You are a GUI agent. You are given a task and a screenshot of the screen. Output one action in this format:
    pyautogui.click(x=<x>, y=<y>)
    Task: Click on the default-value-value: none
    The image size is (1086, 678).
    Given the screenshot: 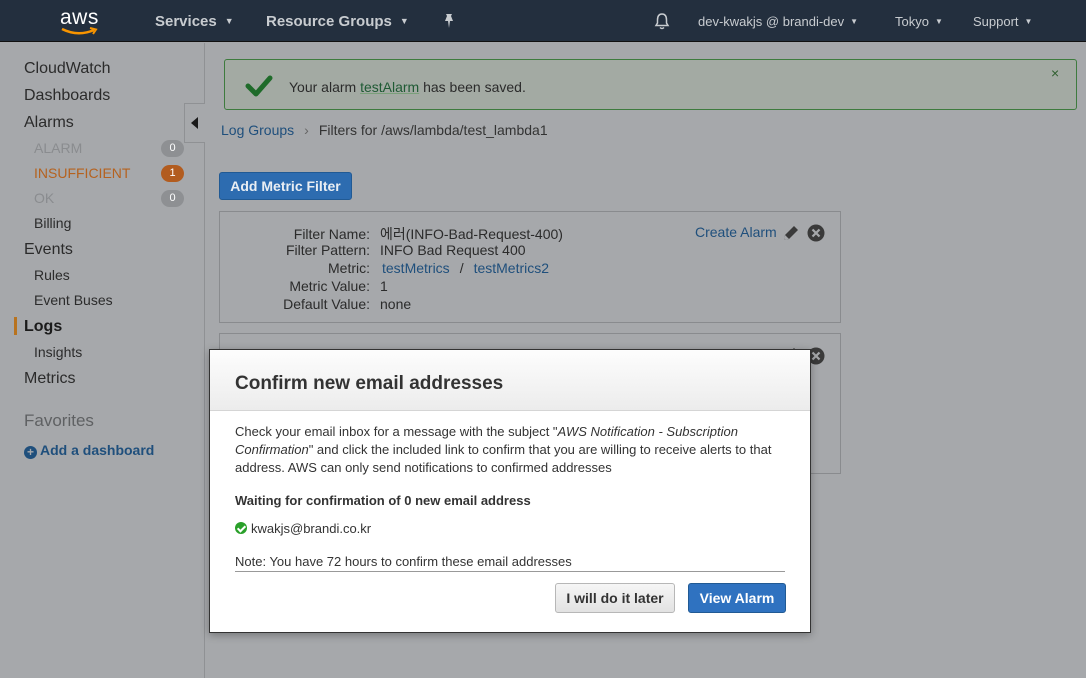 What is the action you would take?
    pyautogui.click(x=396, y=304)
    